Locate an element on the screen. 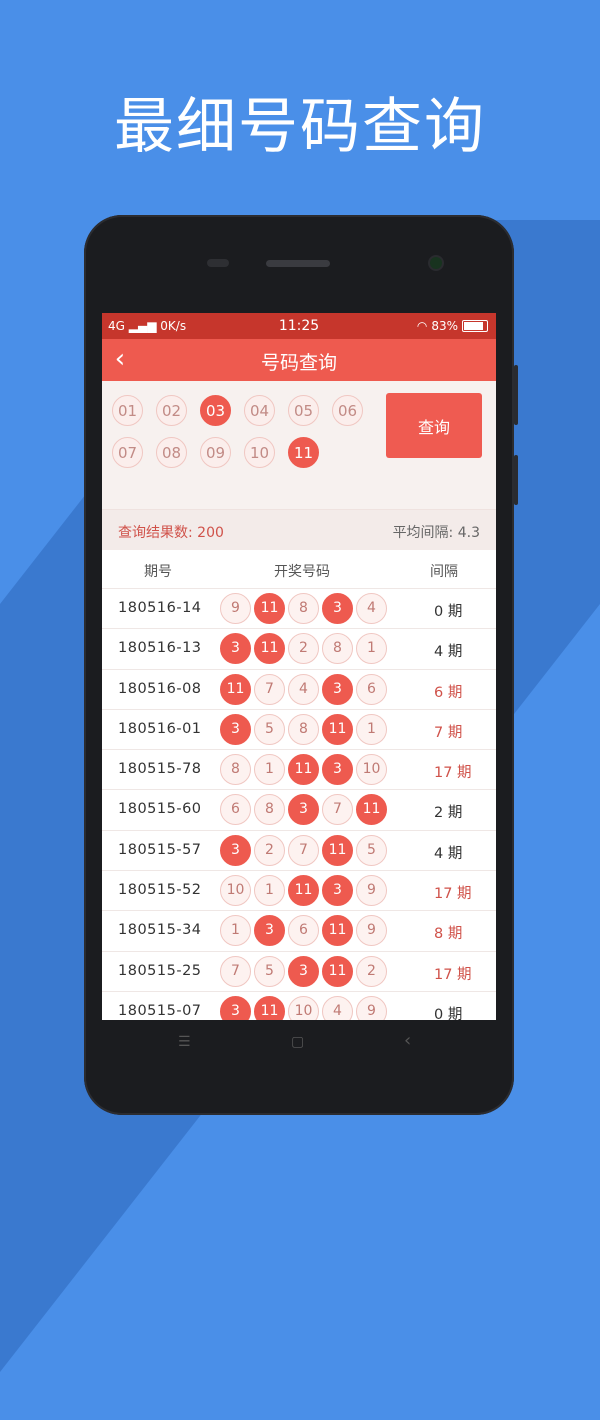  table-row: 180515-34 1 3 6 11 9 8 期 is located at coordinates (299, 930).